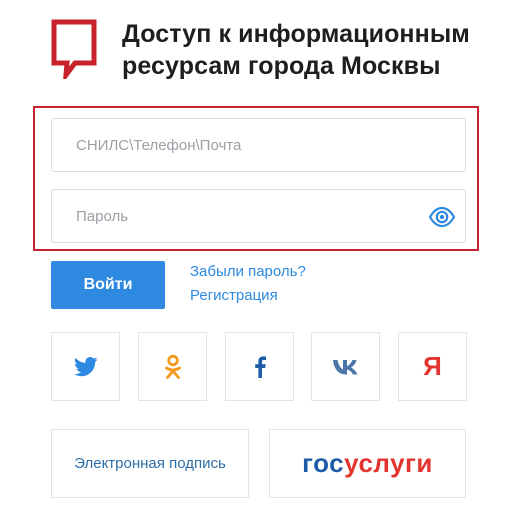 The width and height of the screenshot is (521, 517). I want to click on login-input, so click(258, 145).